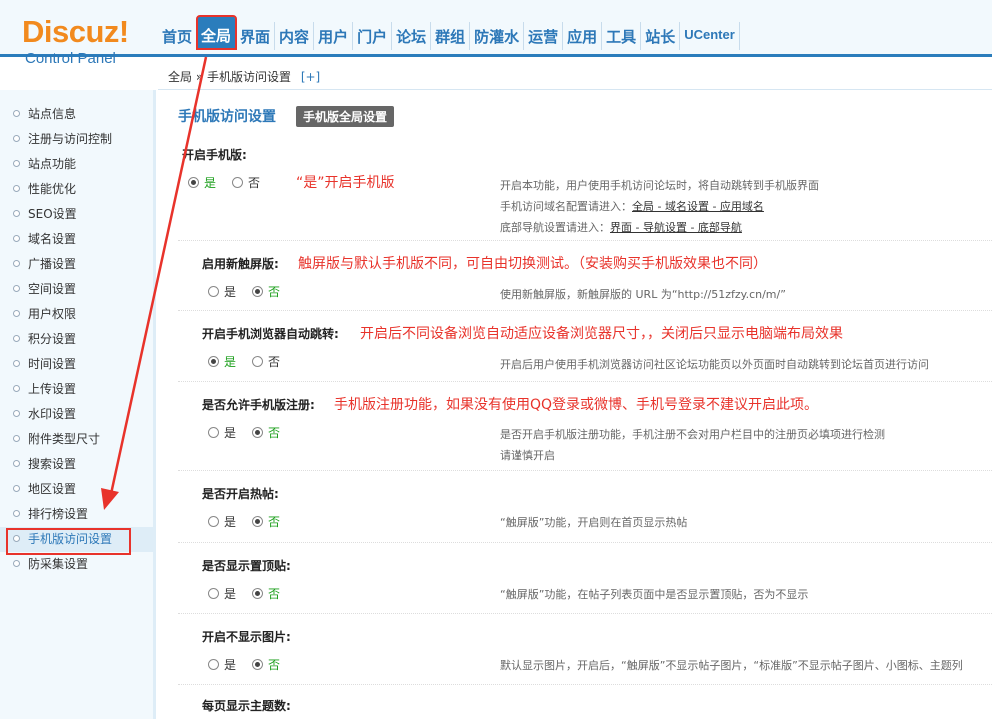 The height and width of the screenshot is (719, 992). Describe the element at coordinates (345, 116) in the screenshot. I see `tab-mobile-global: 手机版全局设置` at that location.